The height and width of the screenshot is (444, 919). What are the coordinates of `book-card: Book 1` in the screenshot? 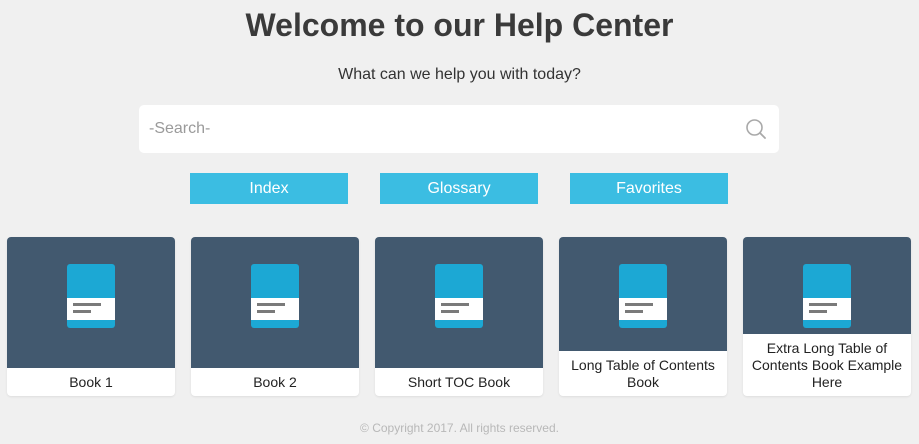 It's located at (91, 316).